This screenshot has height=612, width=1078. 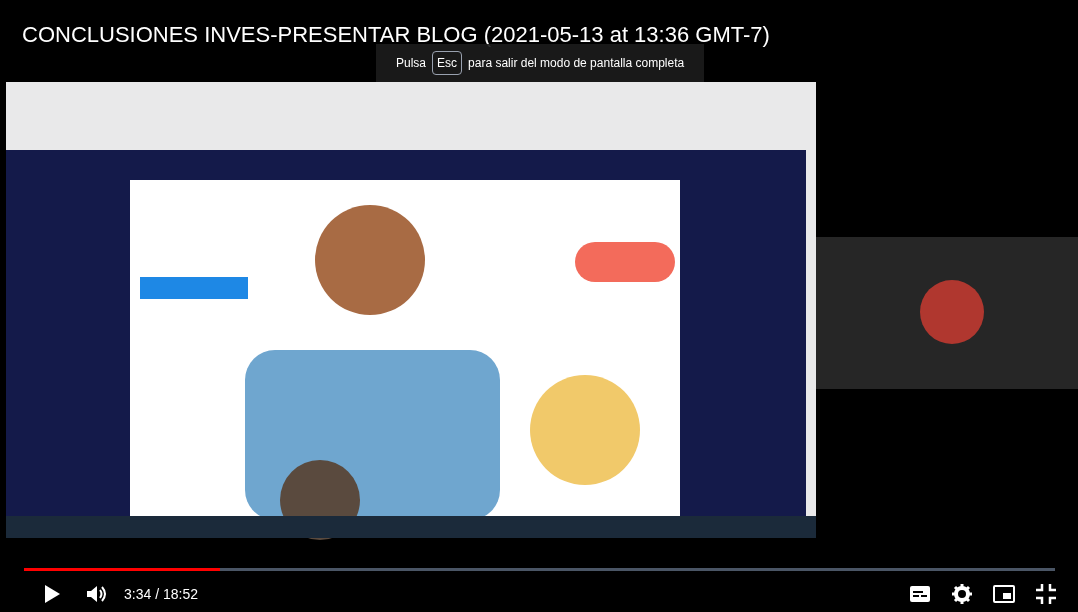 I want to click on play-icon, so click(x=52, y=594).